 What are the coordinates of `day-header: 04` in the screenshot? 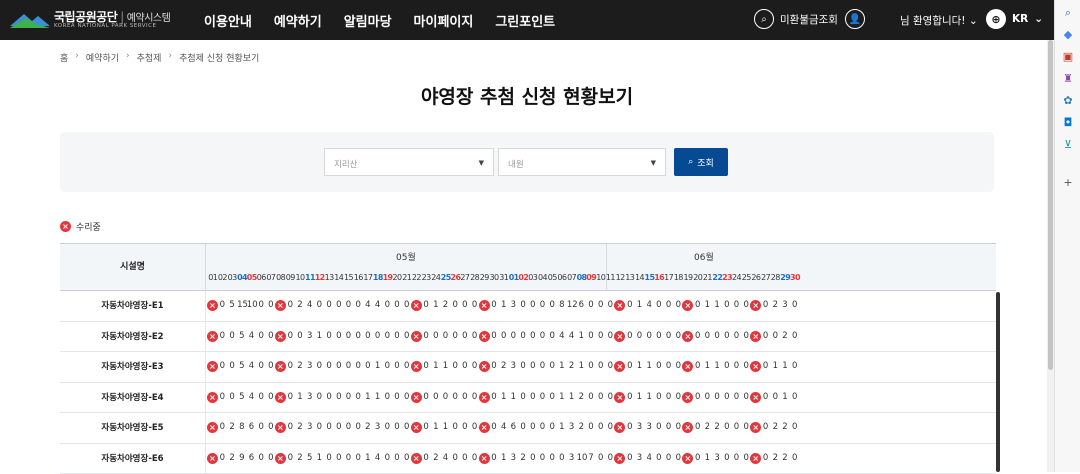 It's located at (241, 277).